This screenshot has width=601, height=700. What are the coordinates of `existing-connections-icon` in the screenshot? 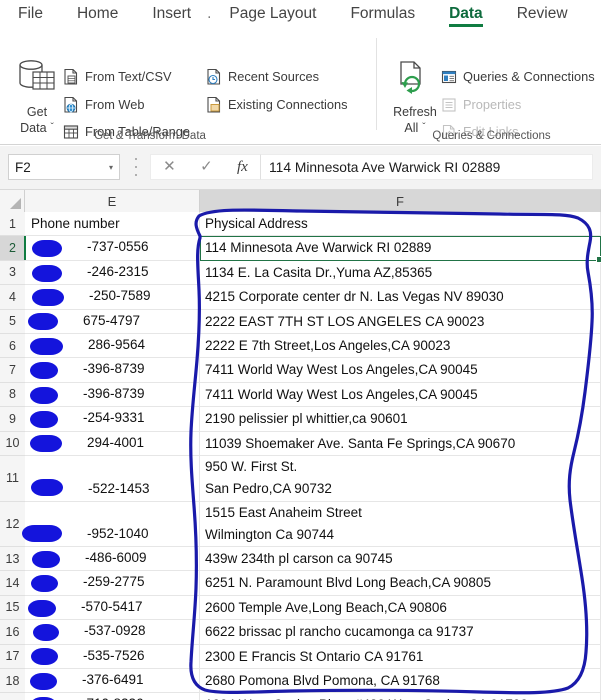 It's located at (214, 105).